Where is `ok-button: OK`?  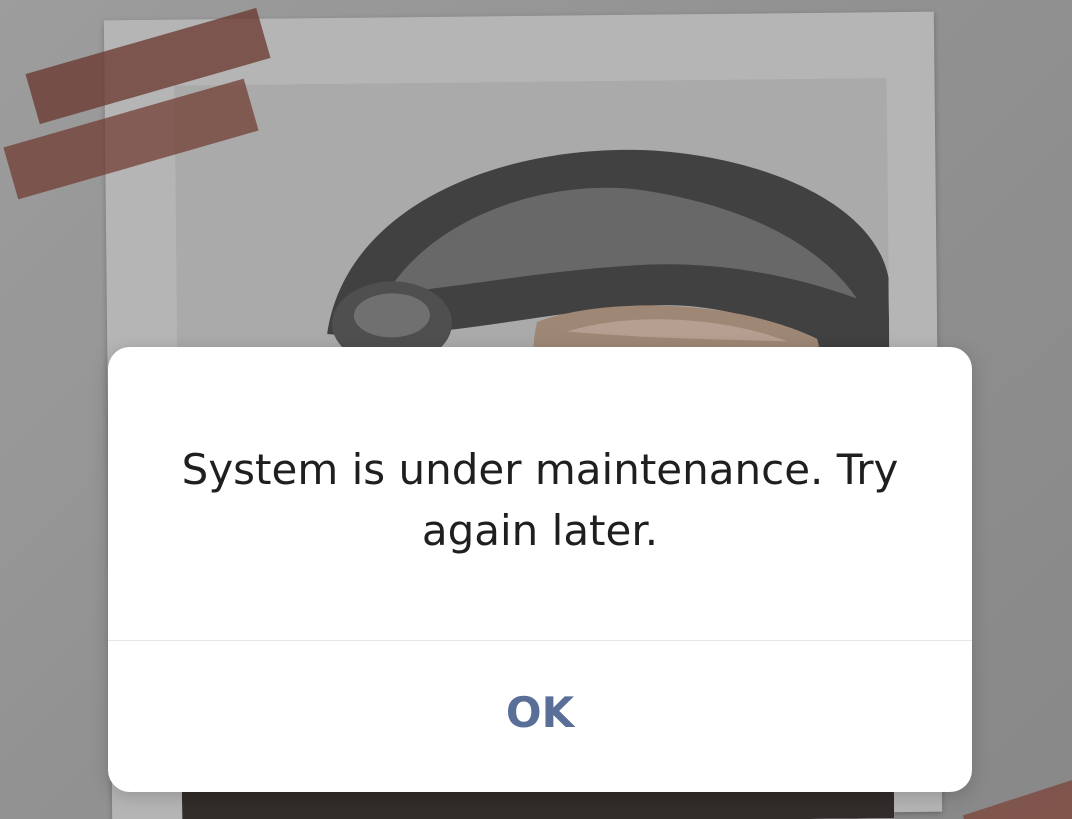 ok-button: OK is located at coordinates (540, 716).